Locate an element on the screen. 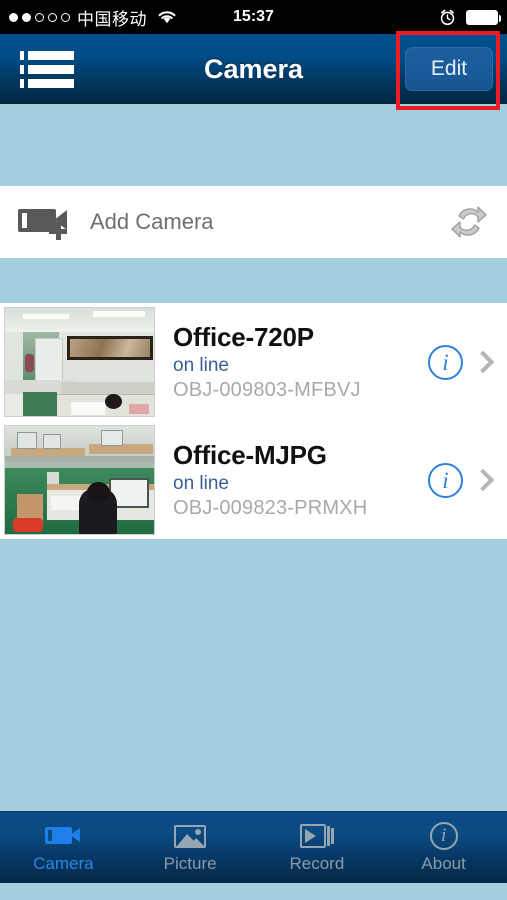  tab-bar: Camera Picture Record i About is located at coordinates (253, 847).